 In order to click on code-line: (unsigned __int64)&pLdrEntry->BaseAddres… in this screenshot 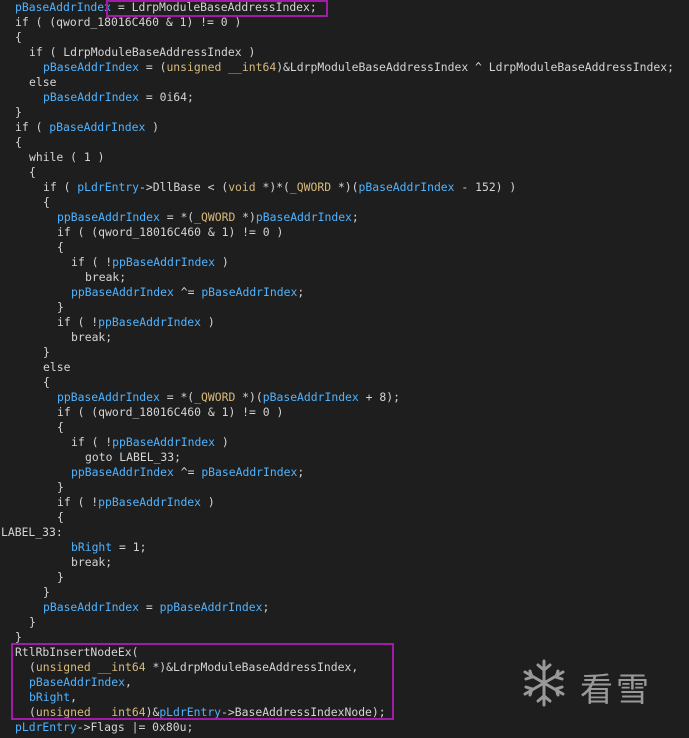, I will do `click(193, 712)`.